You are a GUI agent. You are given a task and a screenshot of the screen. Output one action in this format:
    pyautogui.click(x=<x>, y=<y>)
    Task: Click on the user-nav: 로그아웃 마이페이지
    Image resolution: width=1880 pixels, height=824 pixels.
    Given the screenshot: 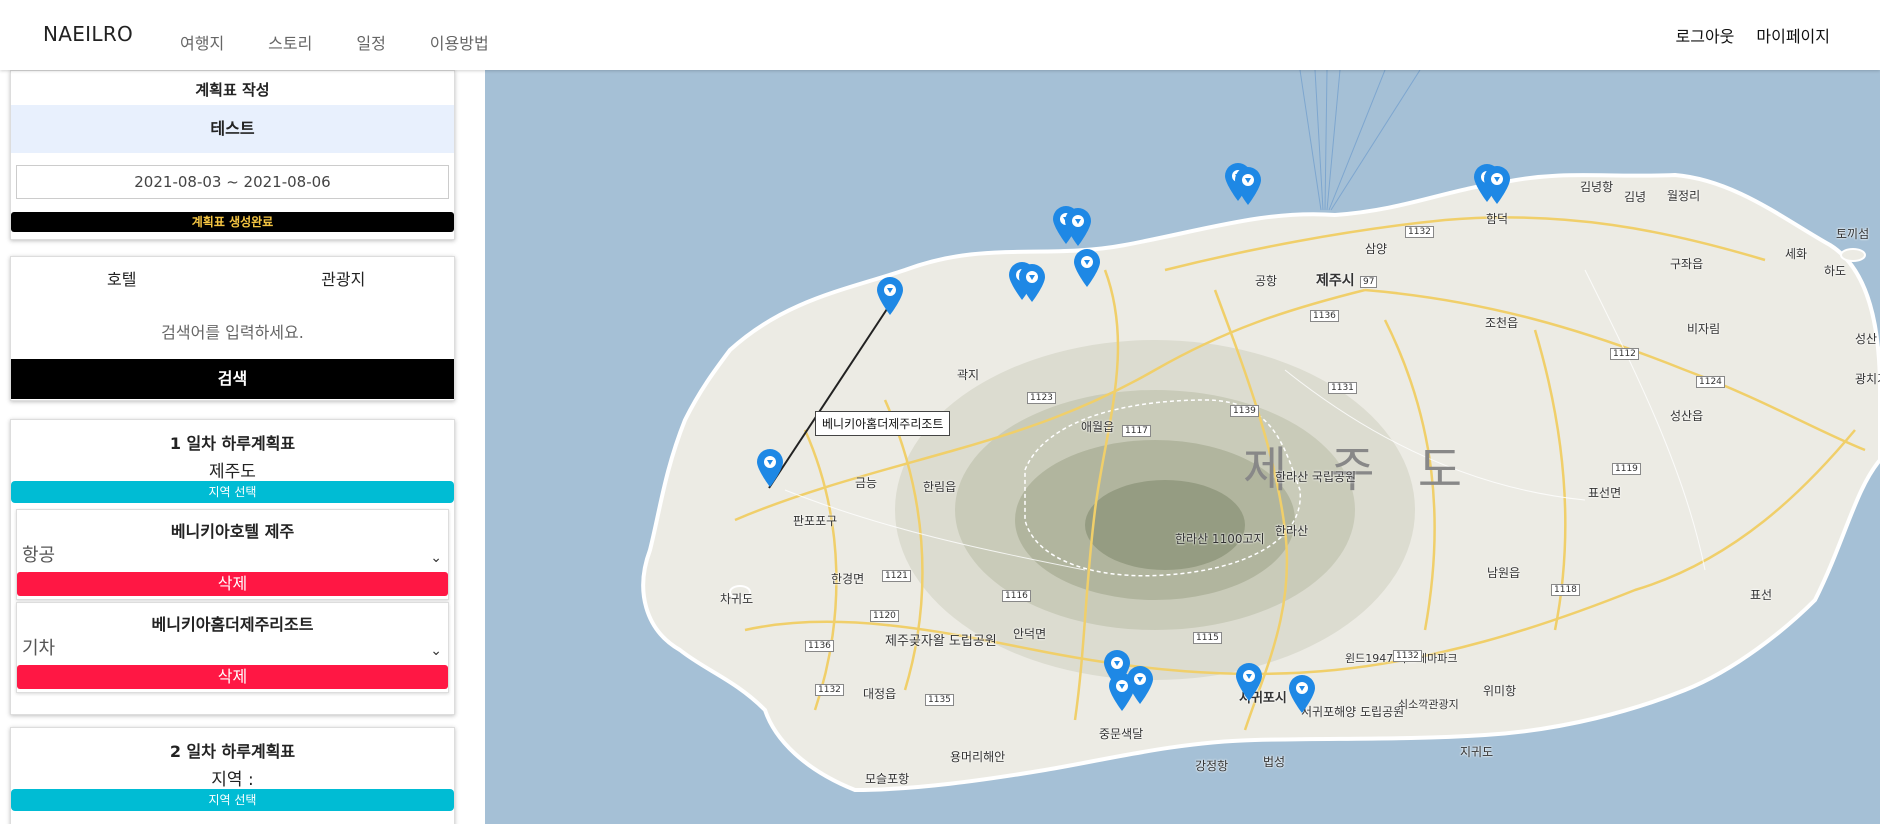 What is the action you would take?
    pyautogui.click(x=1753, y=35)
    